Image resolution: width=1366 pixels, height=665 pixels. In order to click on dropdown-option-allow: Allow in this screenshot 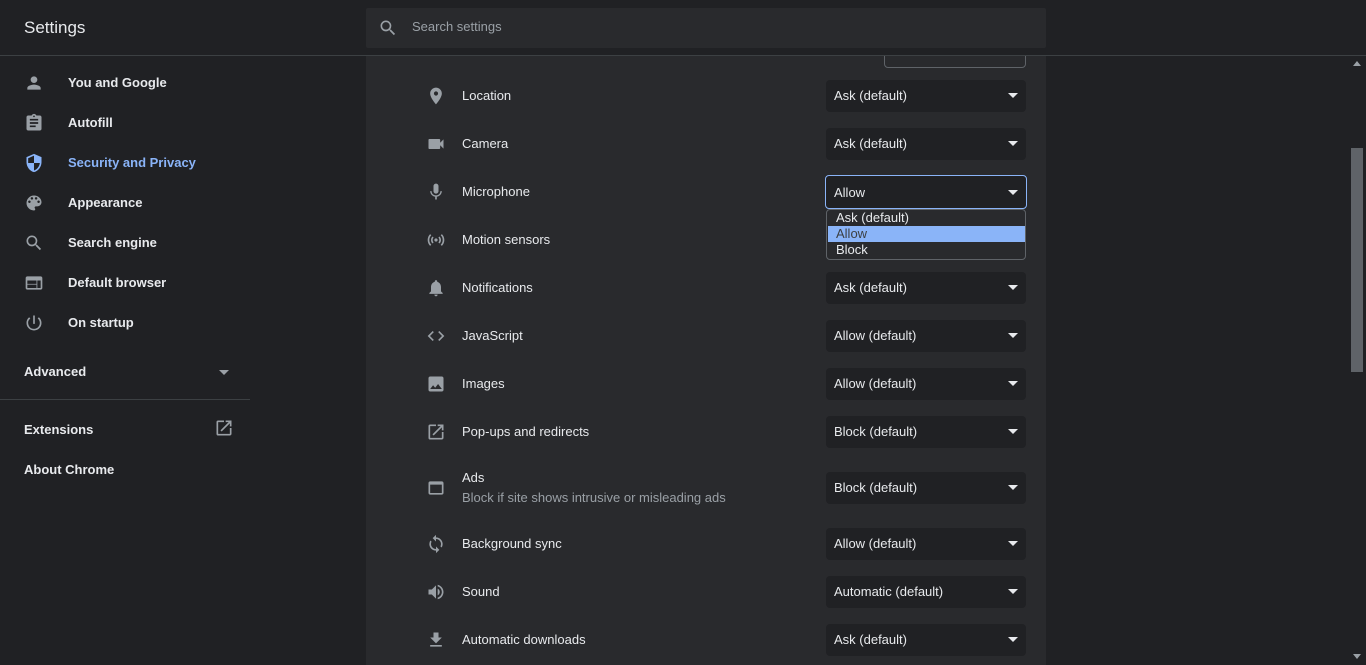, I will do `click(926, 234)`.